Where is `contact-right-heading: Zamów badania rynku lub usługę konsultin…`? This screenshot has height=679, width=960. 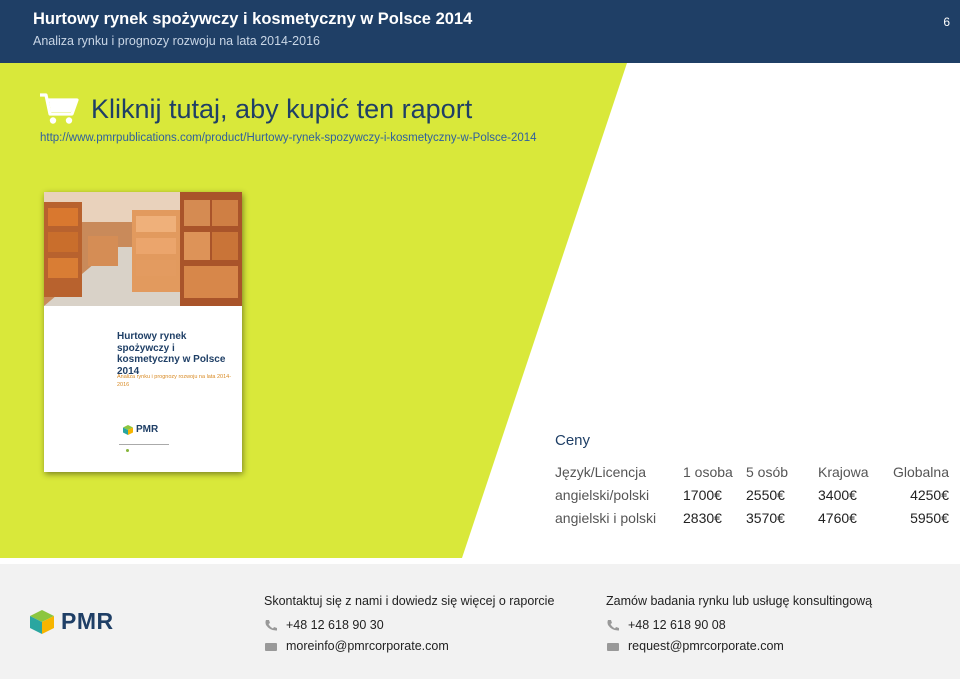
contact-right-heading: Zamów badania rynku lub usługę konsultin… is located at coordinates (739, 601).